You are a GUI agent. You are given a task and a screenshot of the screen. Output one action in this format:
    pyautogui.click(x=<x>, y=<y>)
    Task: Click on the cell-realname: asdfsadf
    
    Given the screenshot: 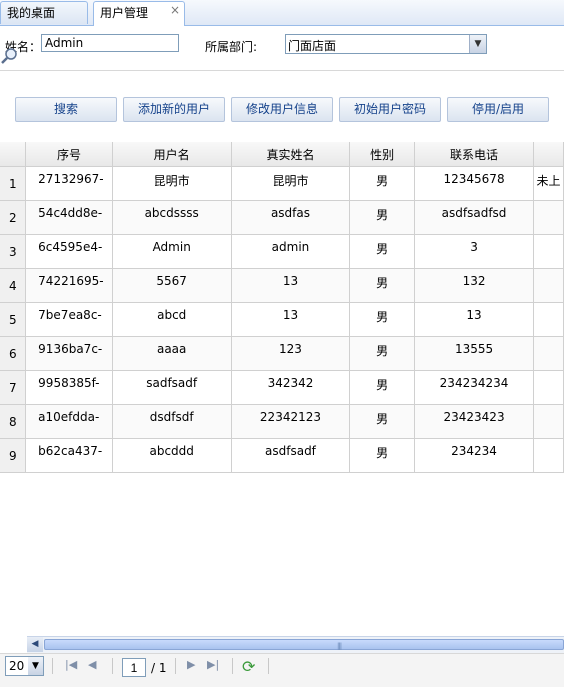 What is the action you would take?
    pyautogui.click(x=291, y=455)
    